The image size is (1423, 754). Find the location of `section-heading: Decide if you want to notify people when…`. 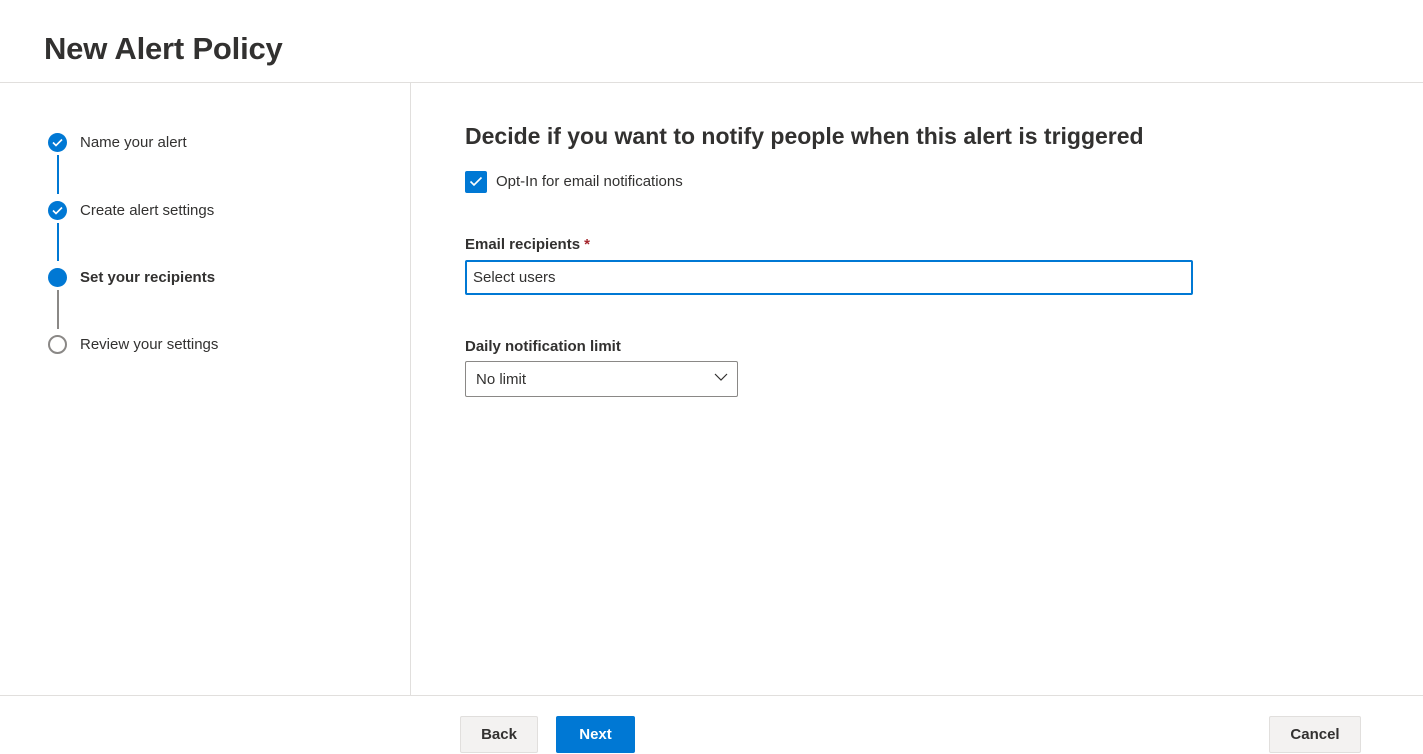

section-heading: Decide if you want to notify people when… is located at coordinates (804, 136).